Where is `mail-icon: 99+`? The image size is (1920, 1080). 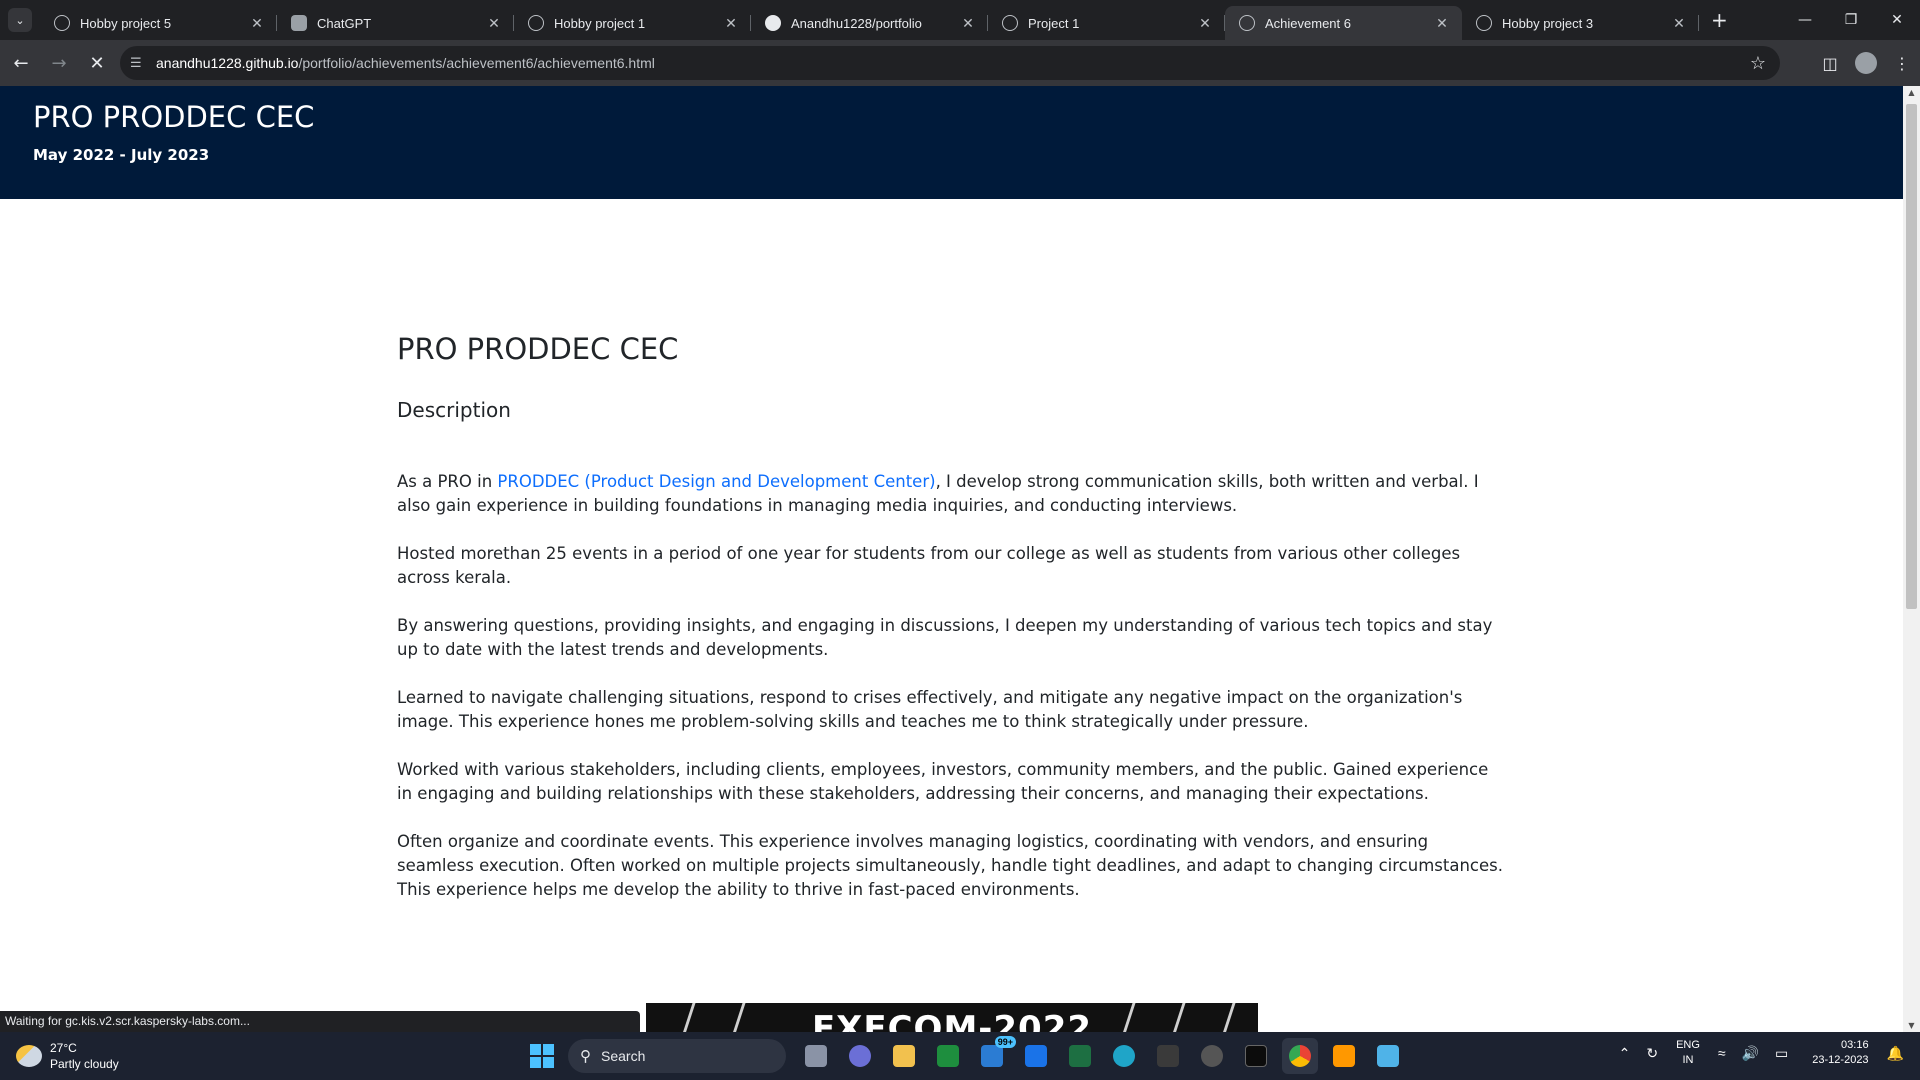
mail-icon: 99+ is located at coordinates (995, 1055).